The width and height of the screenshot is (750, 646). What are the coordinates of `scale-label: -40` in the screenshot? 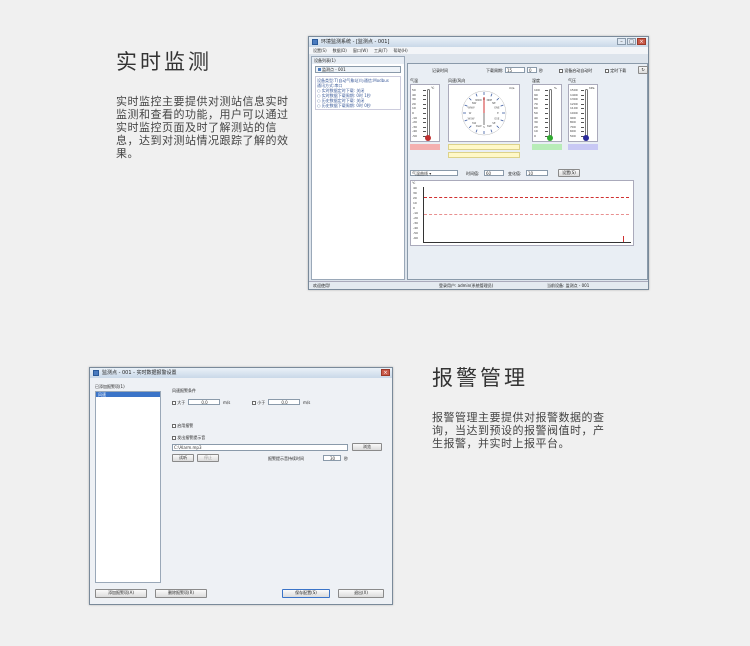 It's located at (414, 131).